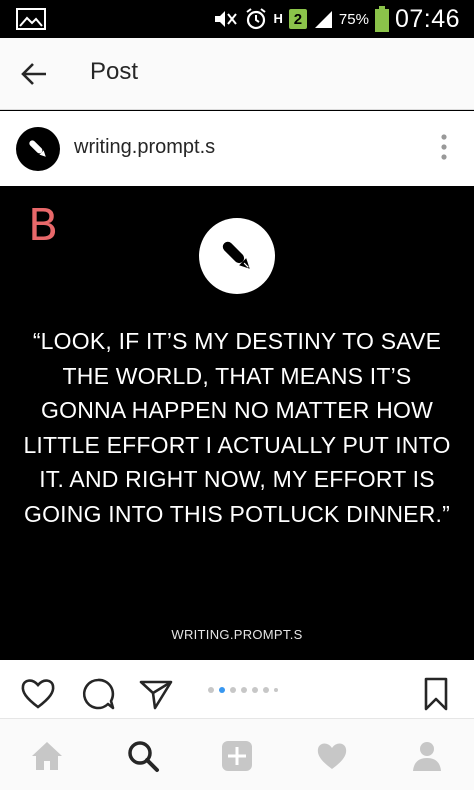 The height and width of the screenshot is (790, 474). What do you see at coordinates (278, 18) in the screenshot?
I see `network-type-label: H` at bounding box center [278, 18].